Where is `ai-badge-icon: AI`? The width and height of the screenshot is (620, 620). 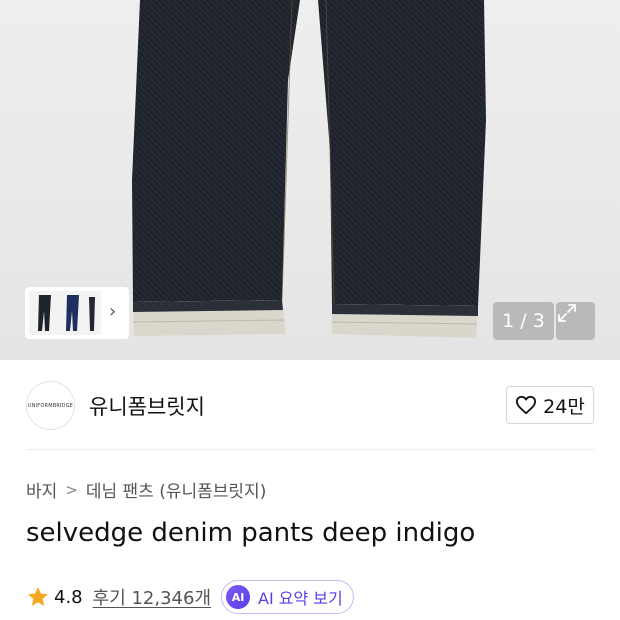 ai-badge-icon: AI is located at coordinates (238, 597).